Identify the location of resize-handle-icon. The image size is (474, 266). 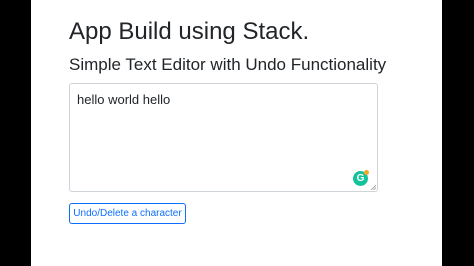
(373, 187).